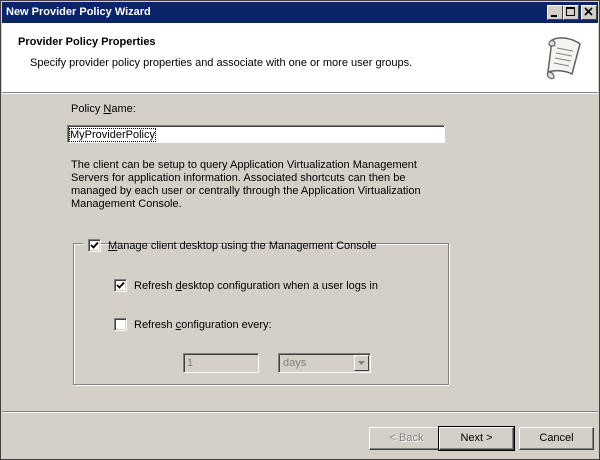 This screenshot has width=600, height=460. I want to click on next-button: Next >, so click(476, 438).